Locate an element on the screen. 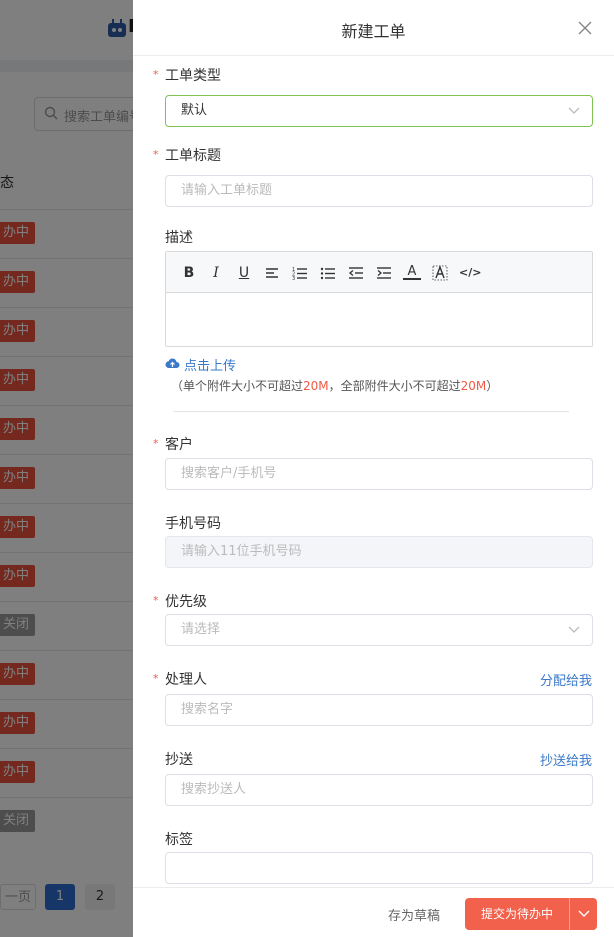 Image resolution: width=614 pixels, height=937 pixels. ordered-list-icon: 123 is located at coordinates (300, 273).